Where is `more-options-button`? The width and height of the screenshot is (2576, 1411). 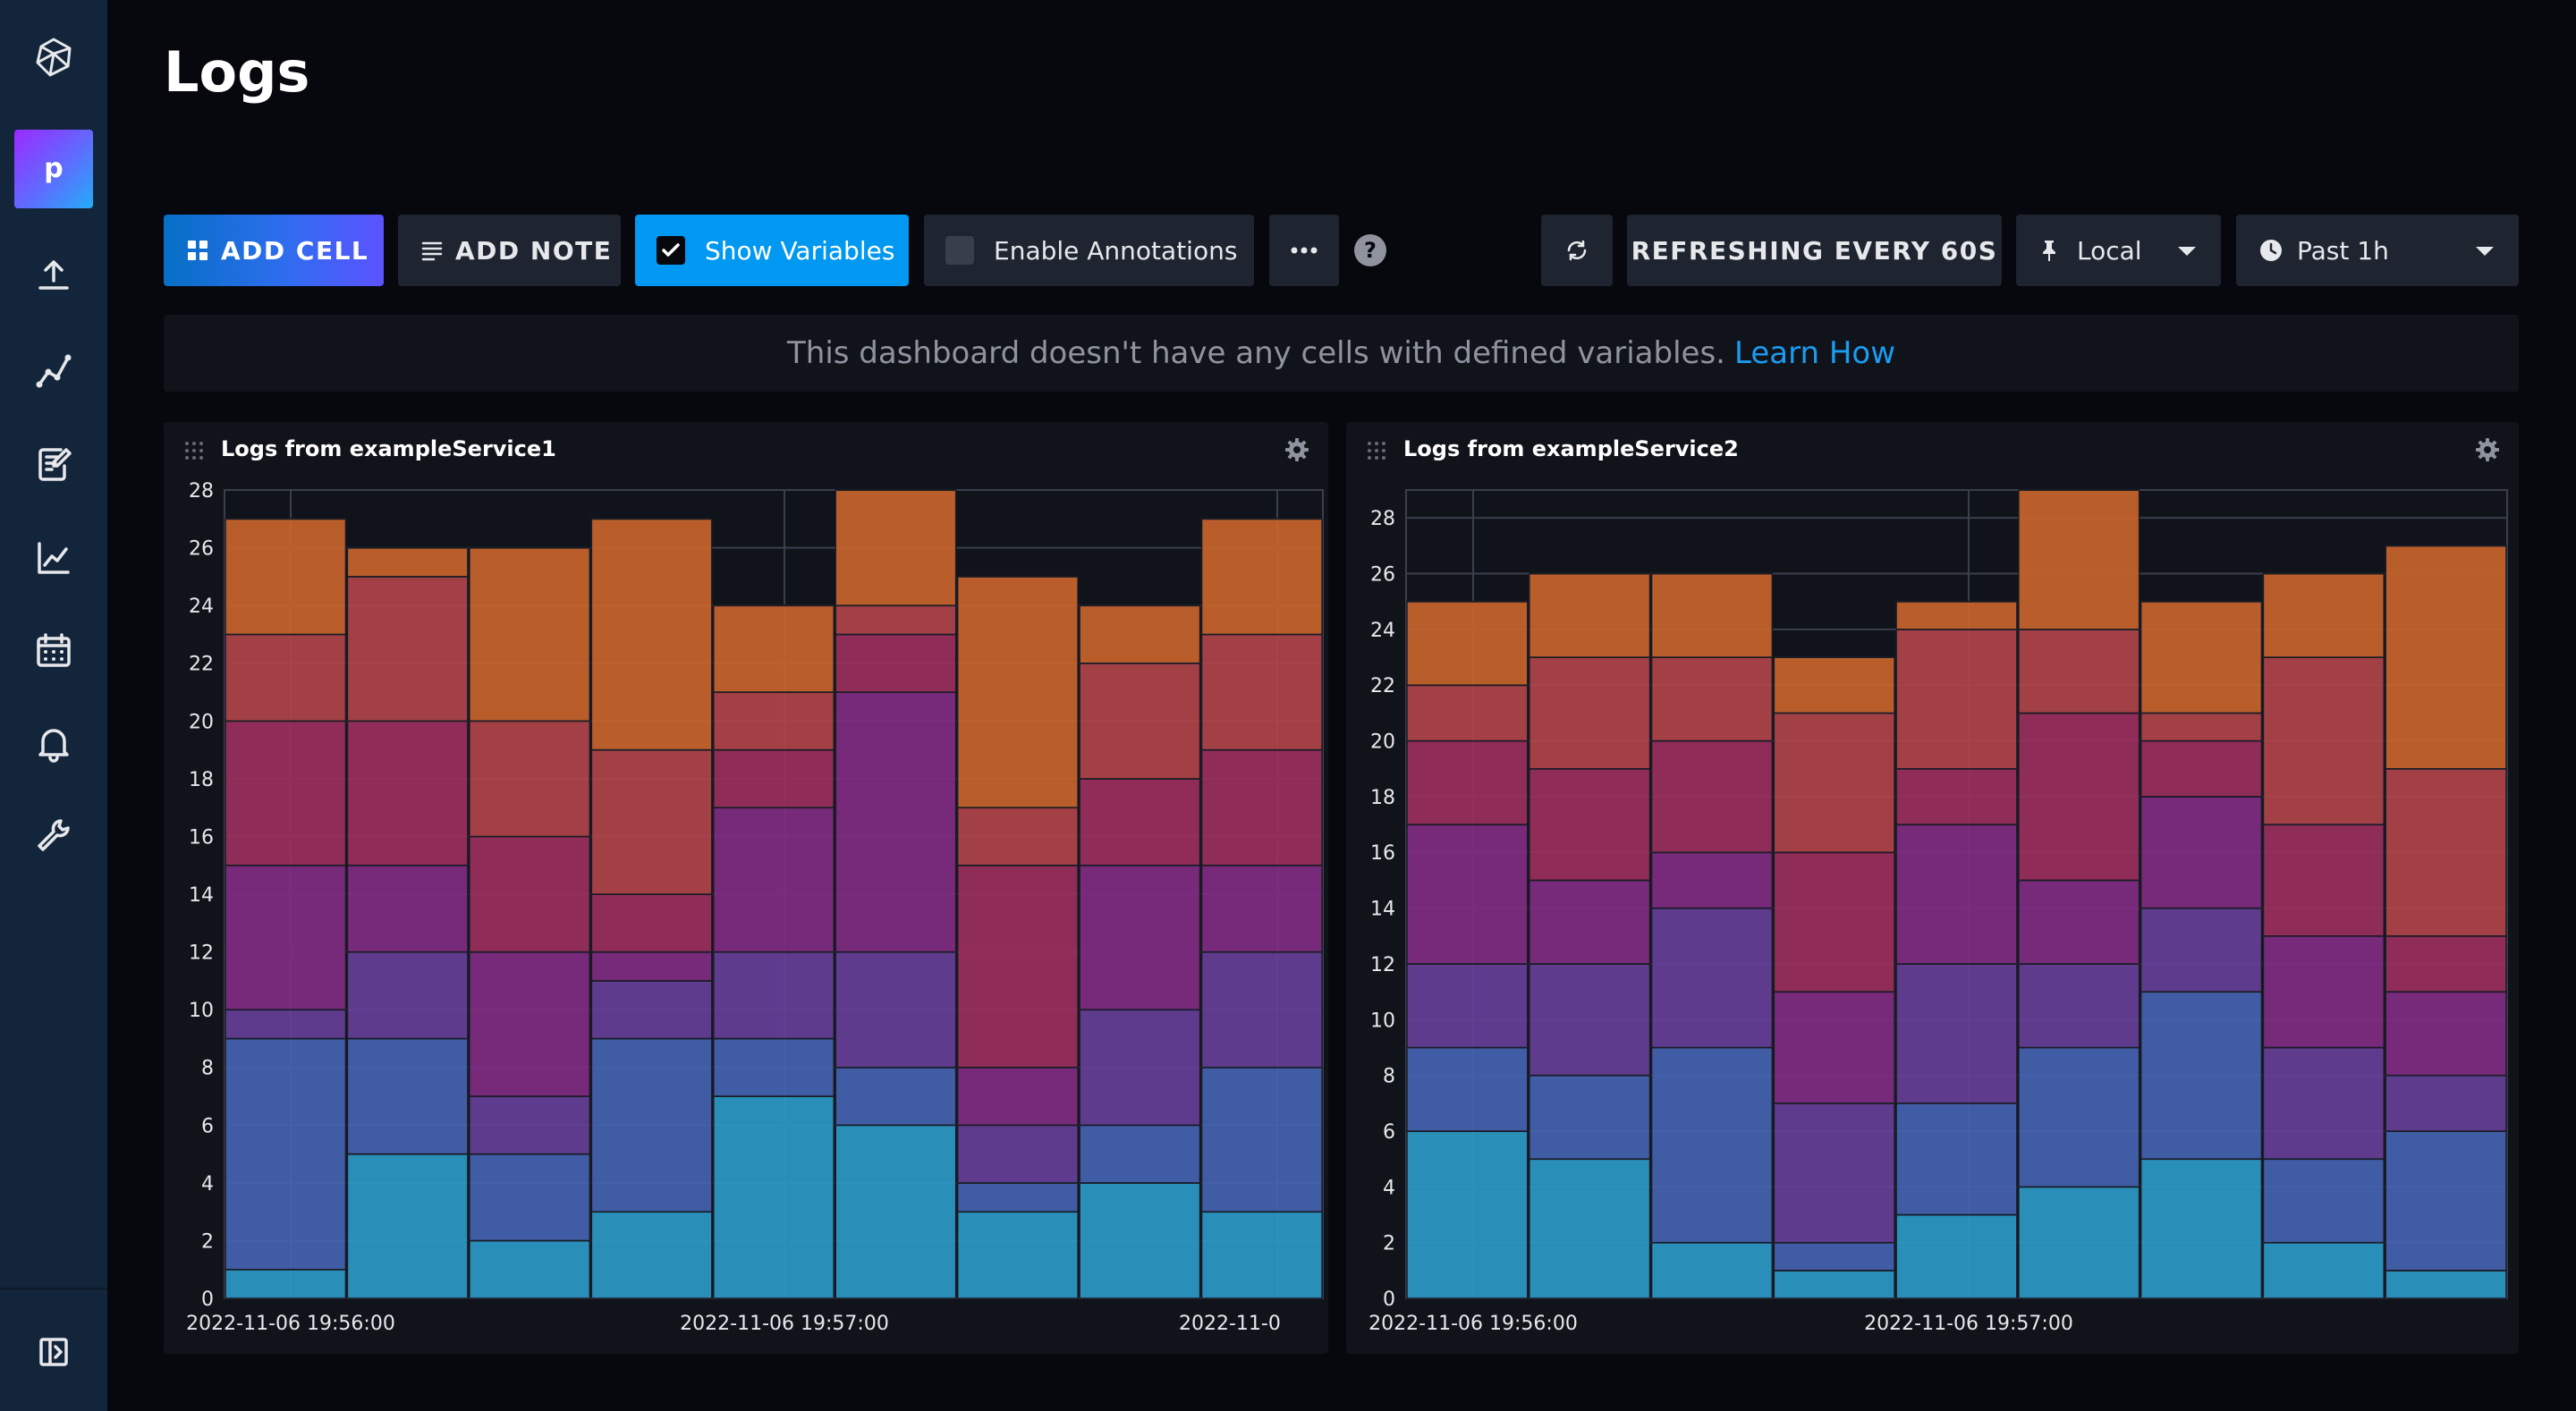
more-options-button is located at coordinates (1304, 251).